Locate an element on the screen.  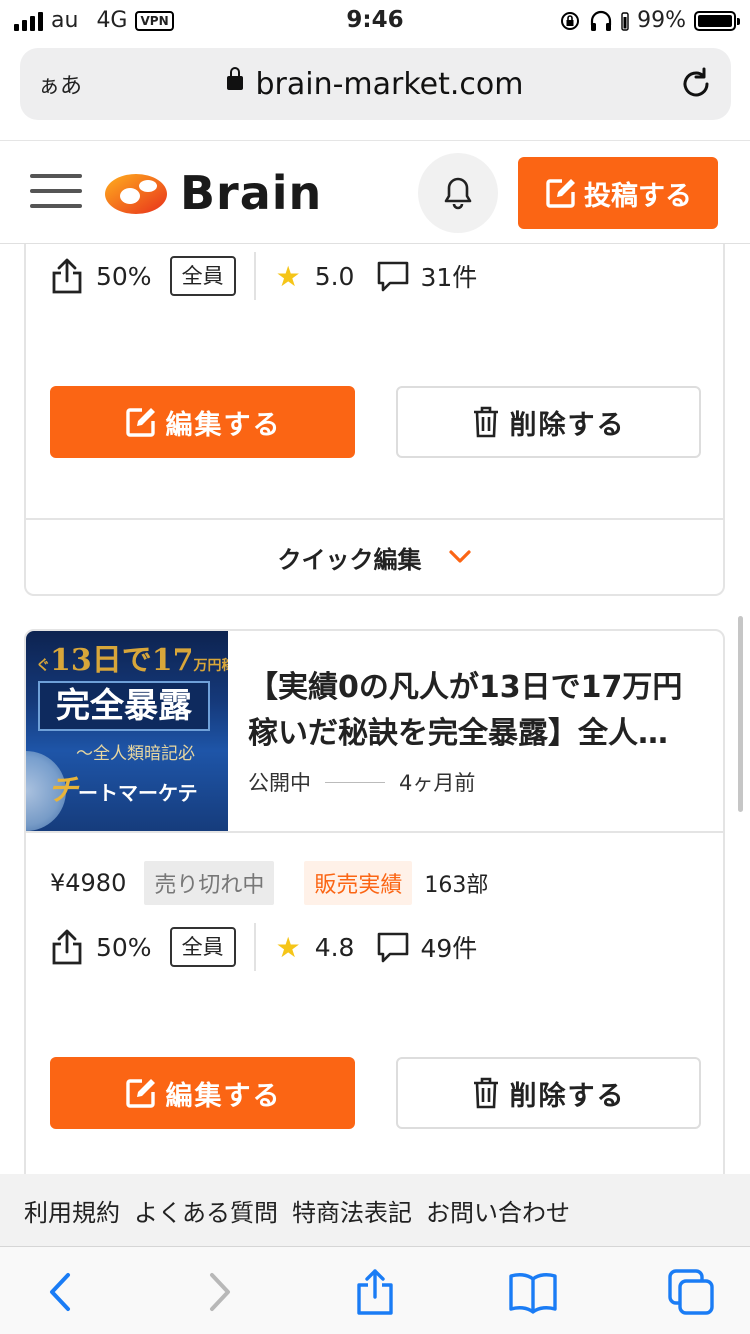
bookmarks-icon is located at coordinates (533, 1292).